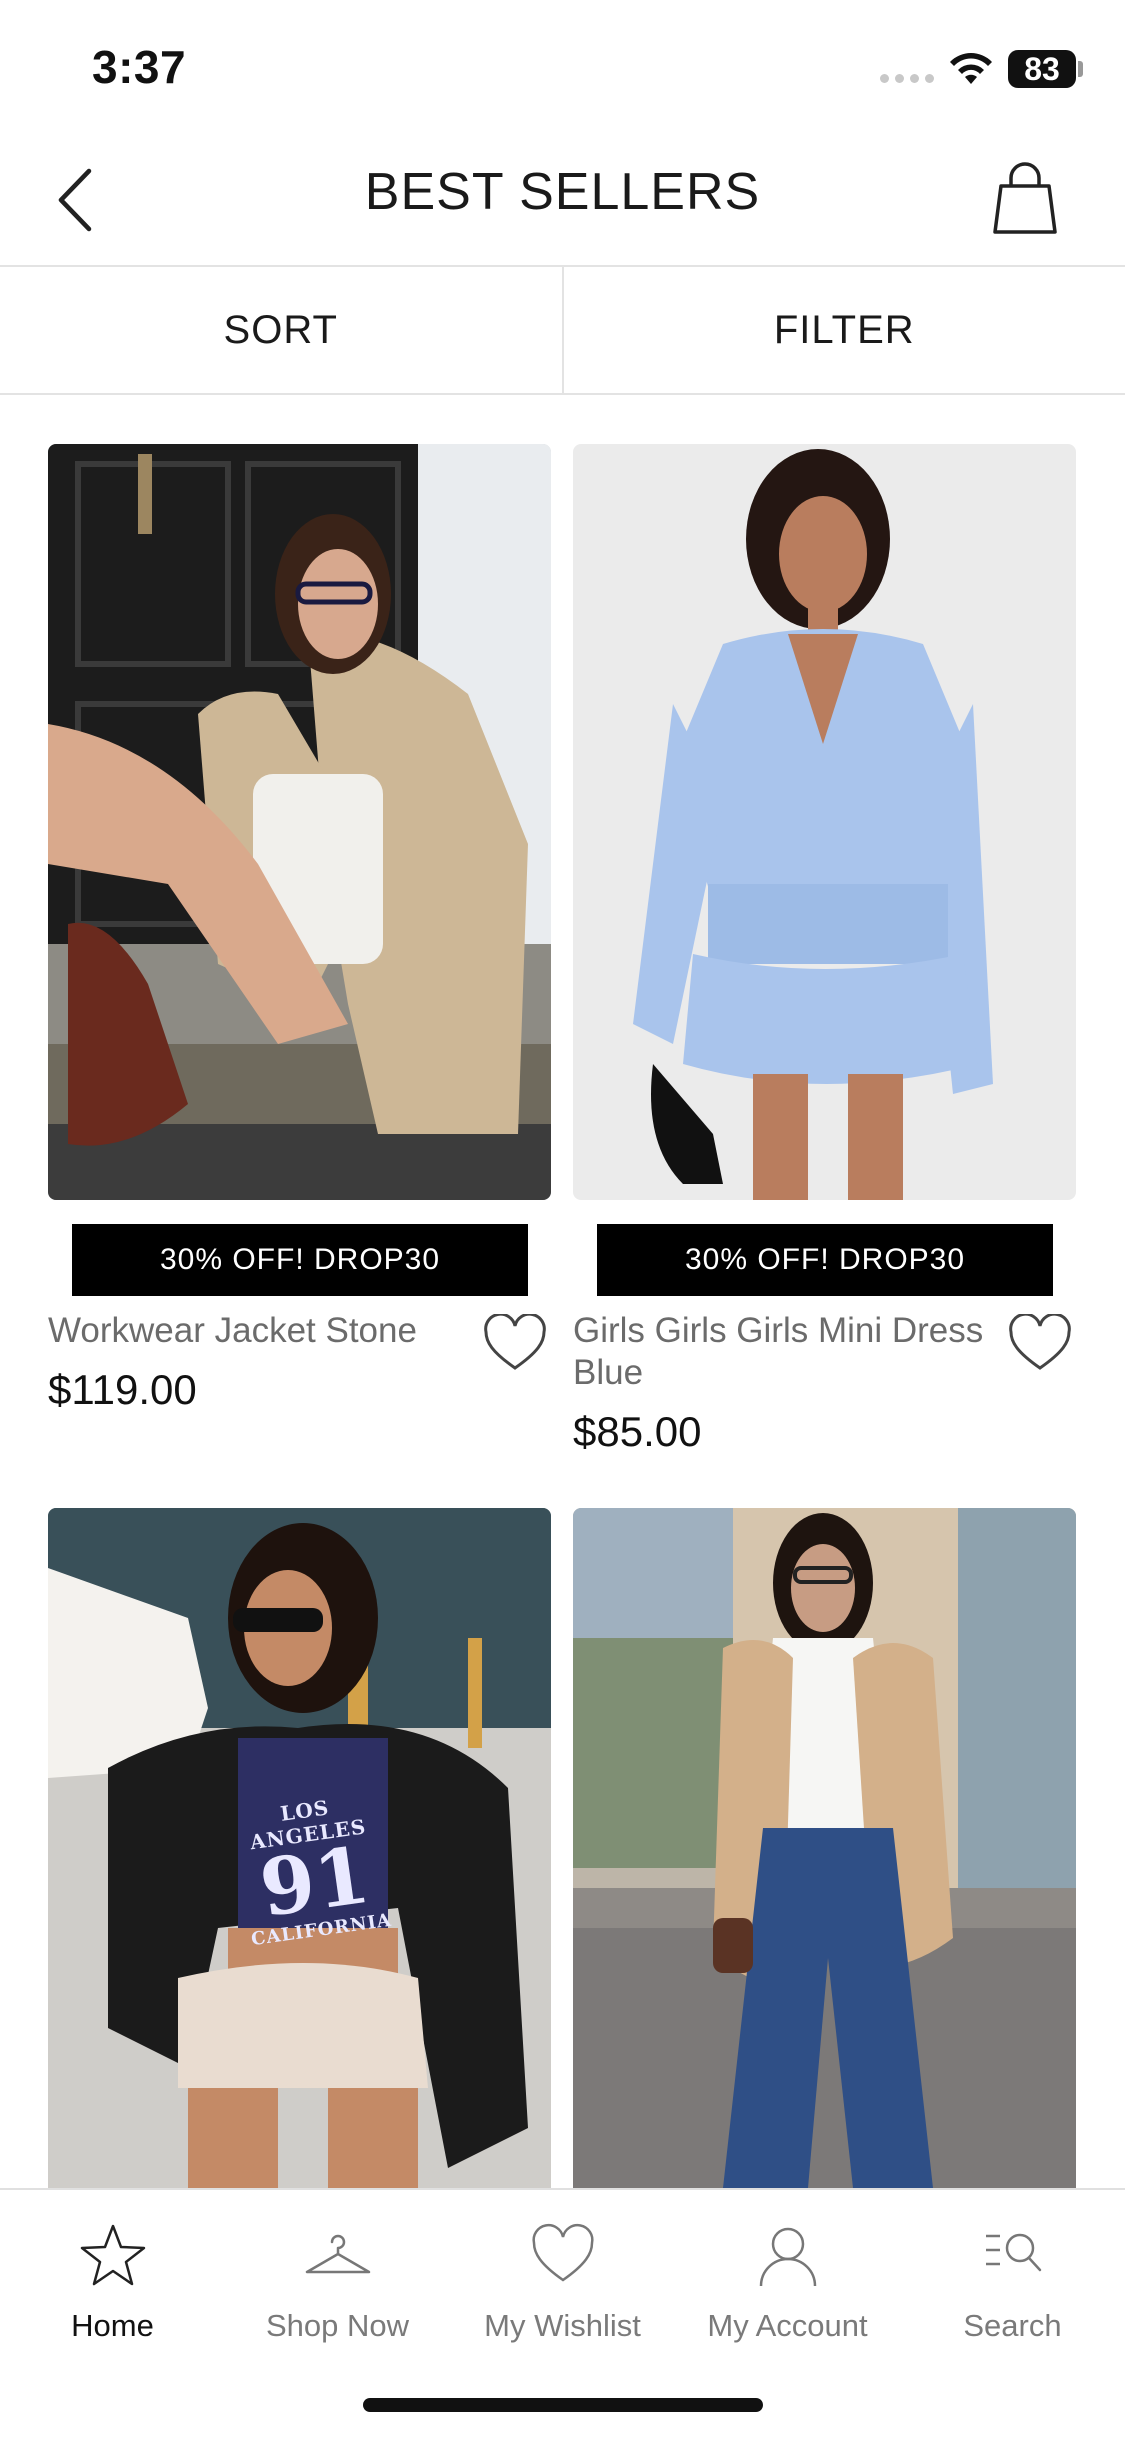 The image size is (1125, 2438). Describe the element at coordinates (637, 1432) in the screenshot. I see `product-price: $85.00` at that location.